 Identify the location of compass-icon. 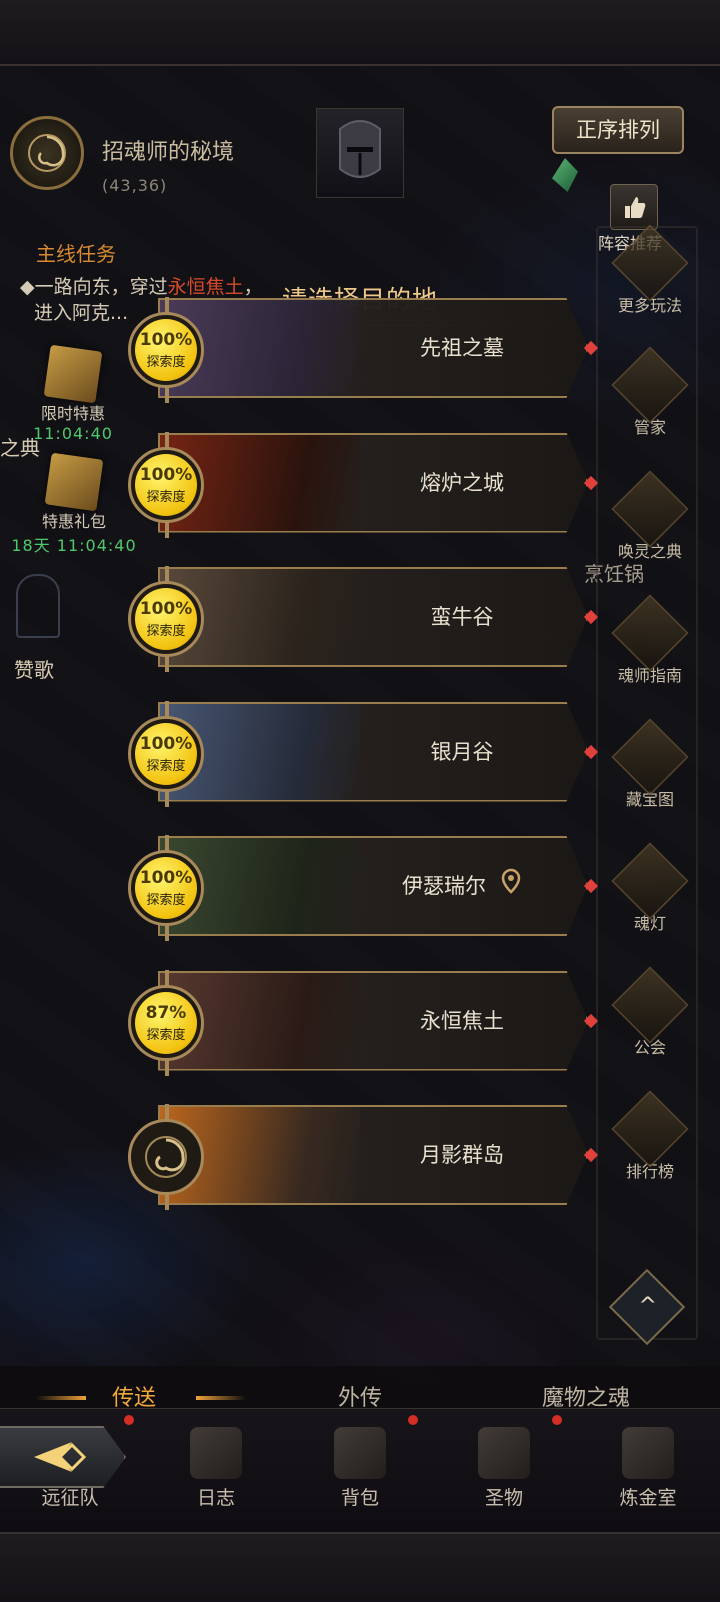
(650, 633).